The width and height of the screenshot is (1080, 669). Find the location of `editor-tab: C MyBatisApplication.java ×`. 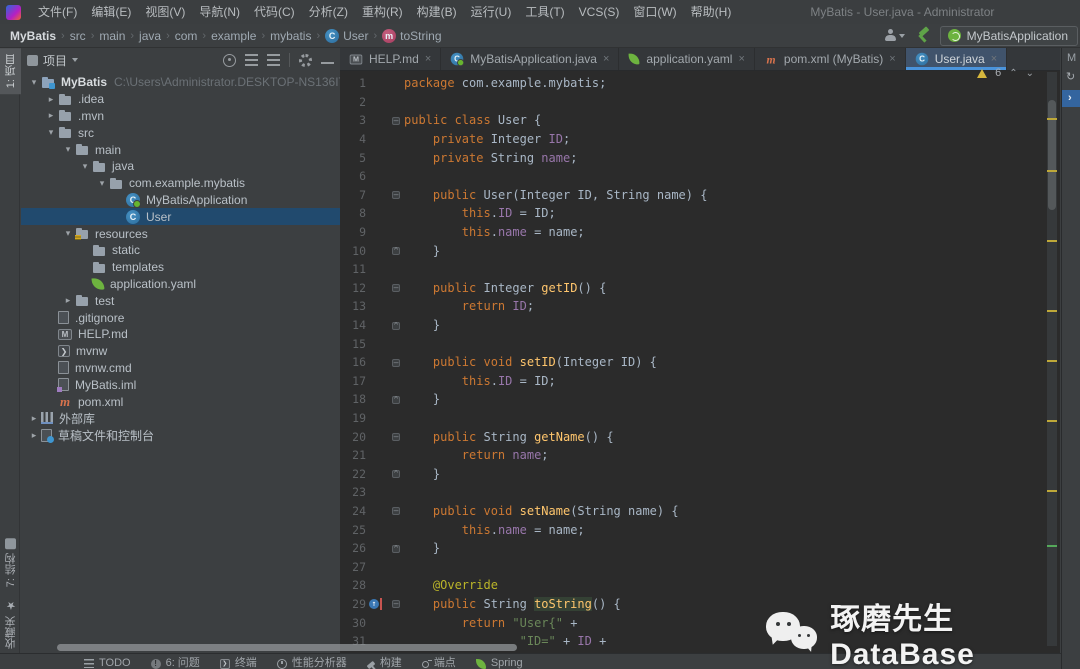

editor-tab: C MyBatisApplication.java × is located at coordinates (530, 59).